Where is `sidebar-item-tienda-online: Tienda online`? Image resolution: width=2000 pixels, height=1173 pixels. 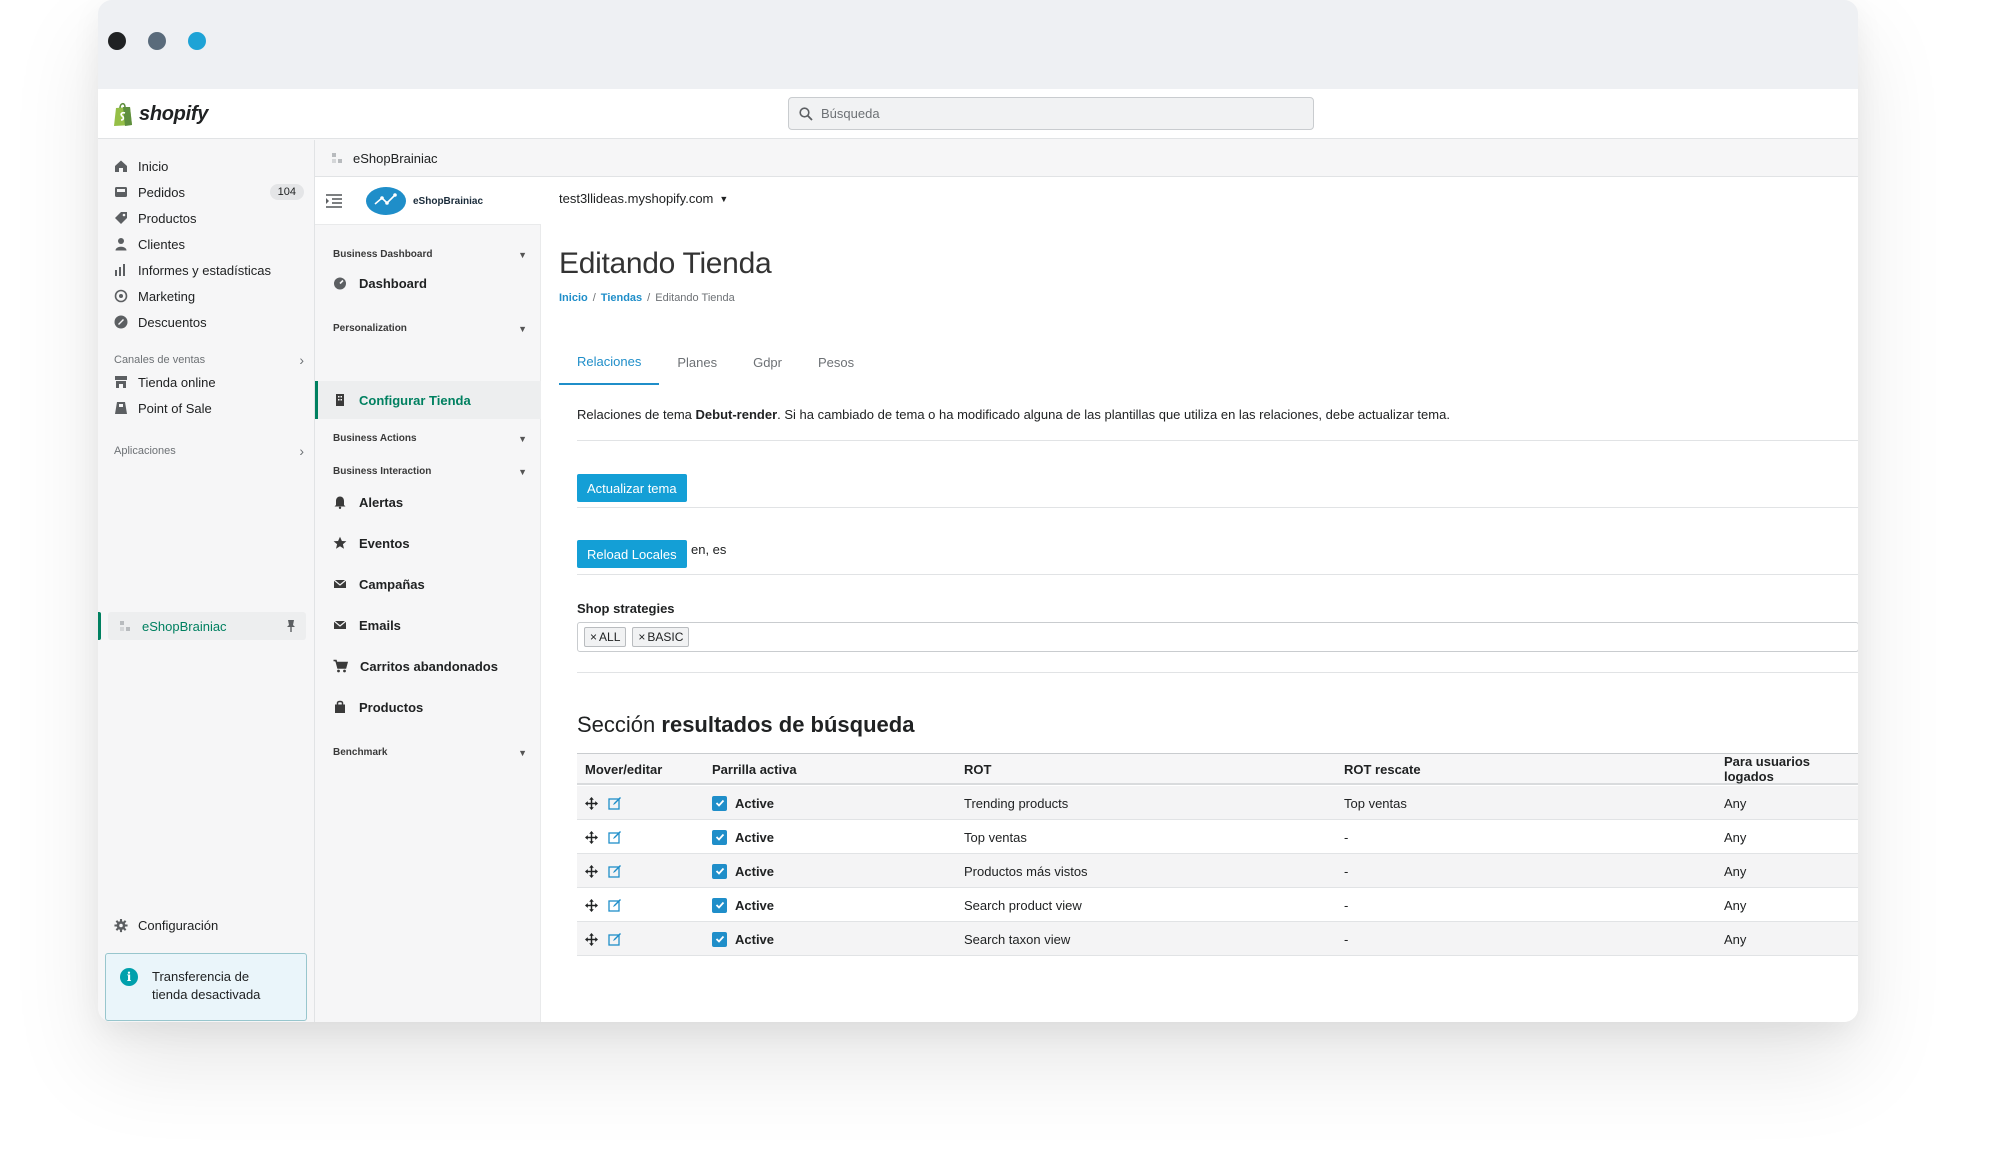 sidebar-item-tienda-online: Tienda online is located at coordinates (209, 382).